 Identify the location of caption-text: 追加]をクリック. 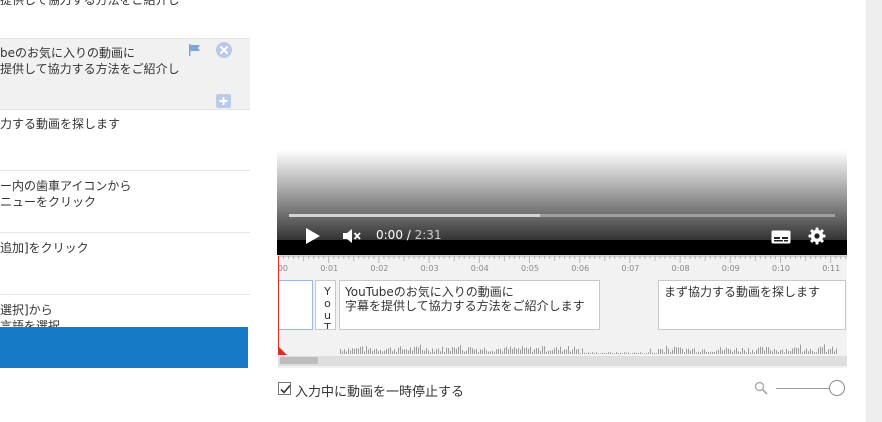
(44, 248).